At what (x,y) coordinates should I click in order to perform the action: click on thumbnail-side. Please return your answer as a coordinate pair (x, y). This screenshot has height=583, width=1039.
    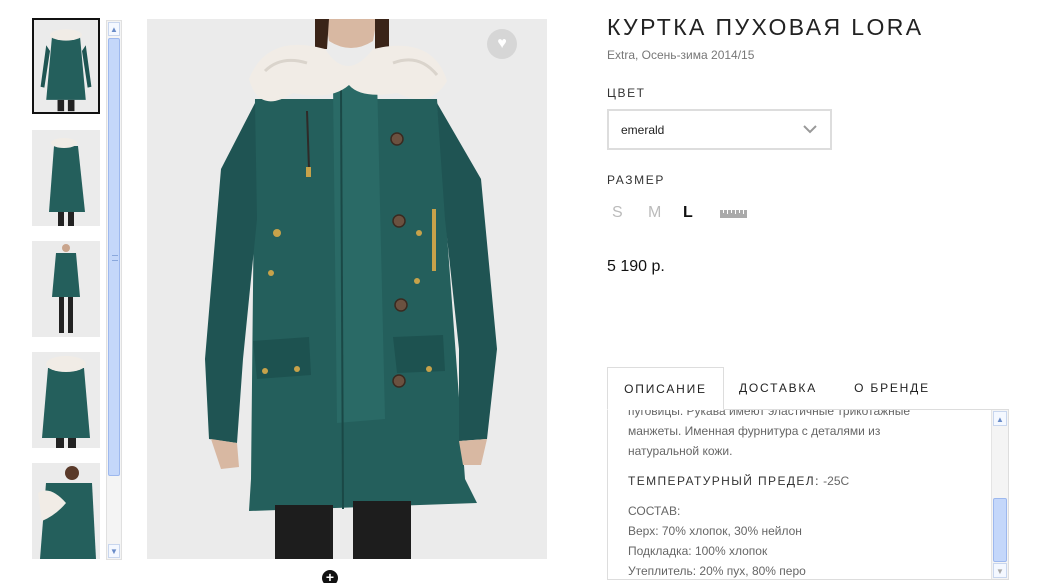
    Looking at the image, I should click on (66, 178).